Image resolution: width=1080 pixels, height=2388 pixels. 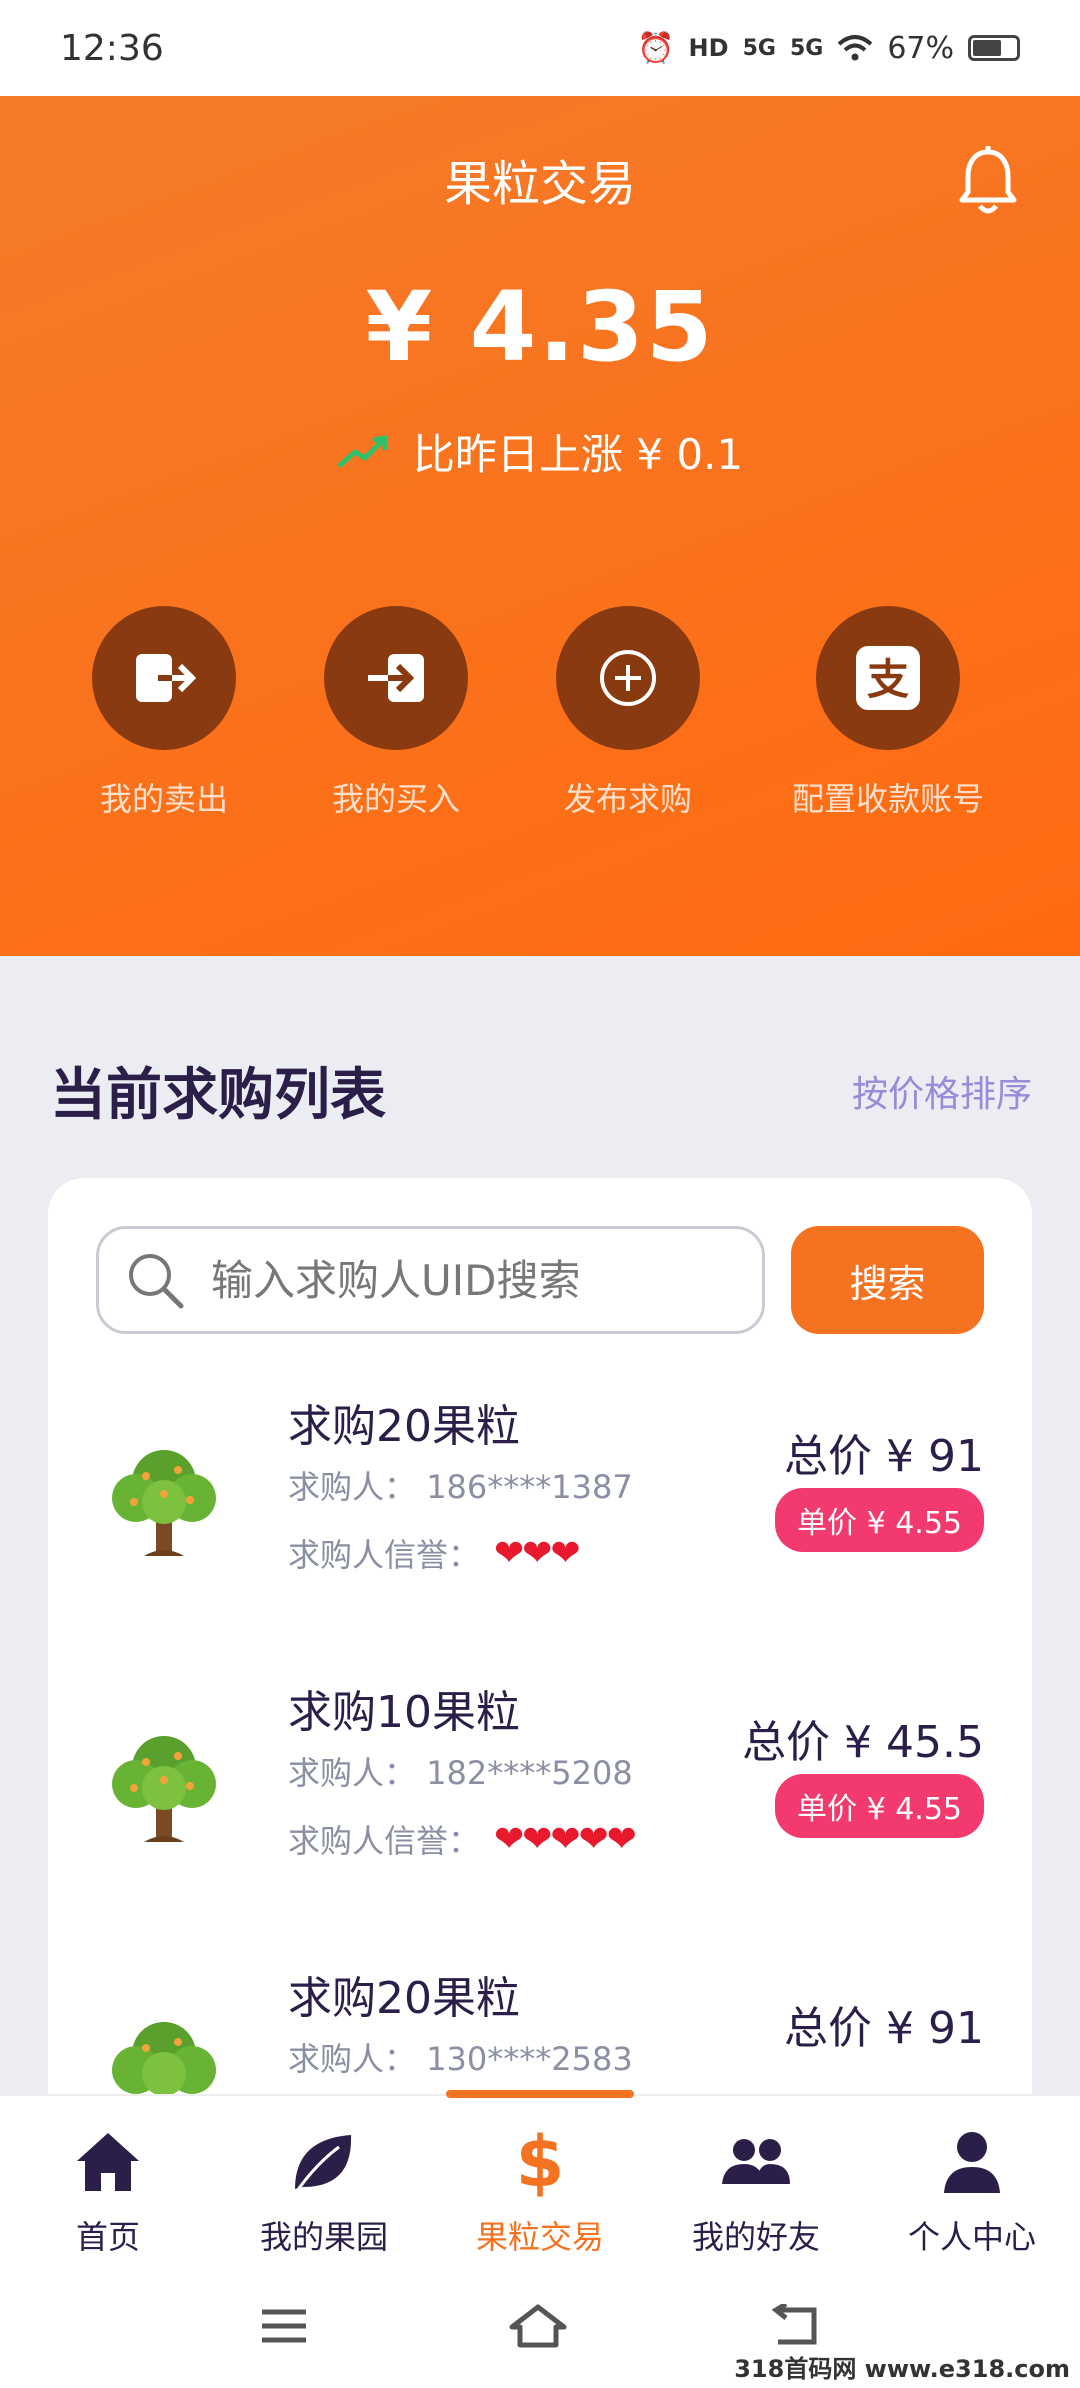 What do you see at coordinates (540, 2094) in the screenshot?
I see `active-tab-indicator` at bounding box center [540, 2094].